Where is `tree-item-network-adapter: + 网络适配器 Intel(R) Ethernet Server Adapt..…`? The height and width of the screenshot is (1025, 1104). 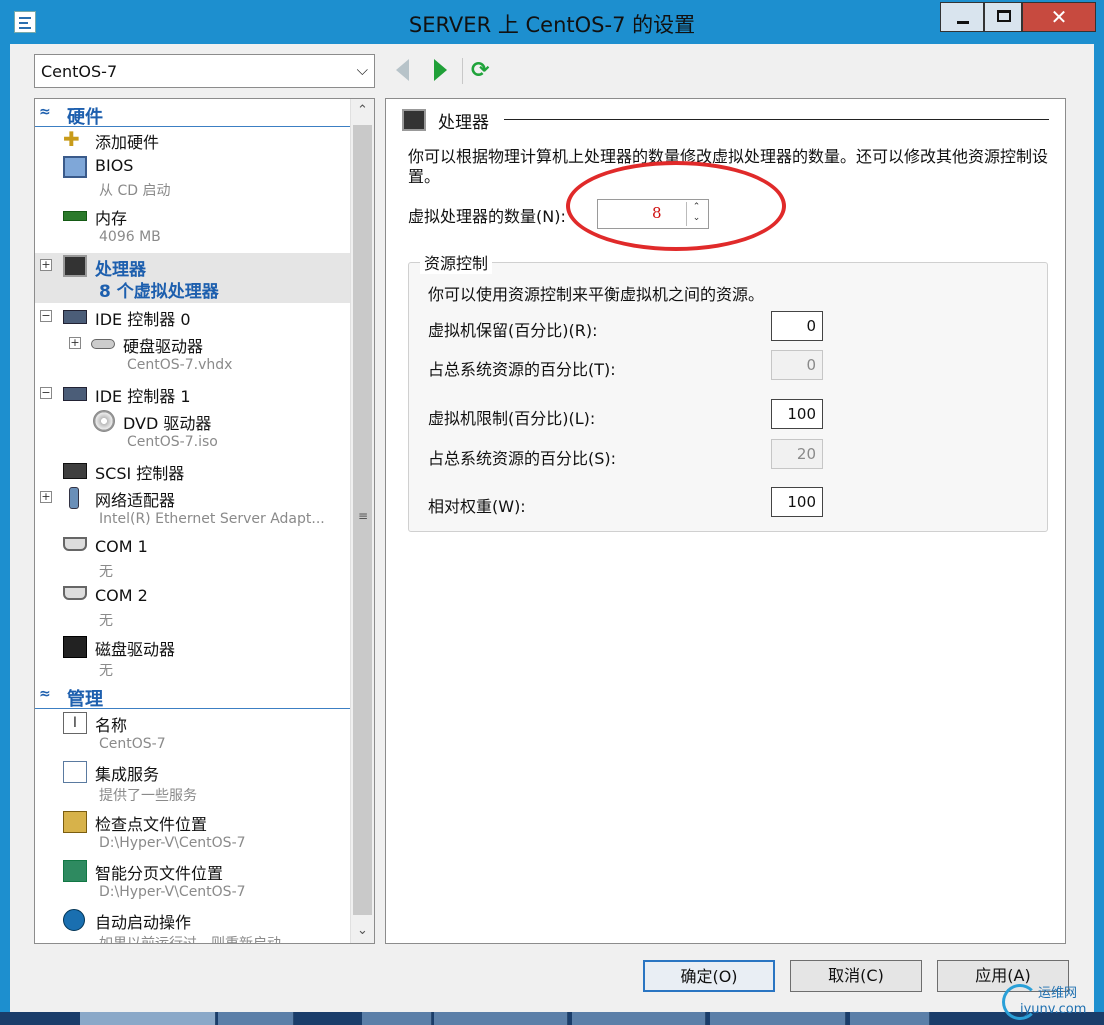 tree-item-network-adapter: + 网络适配器 Intel(R) Ethernet Server Adapt..… is located at coordinates (193, 510).